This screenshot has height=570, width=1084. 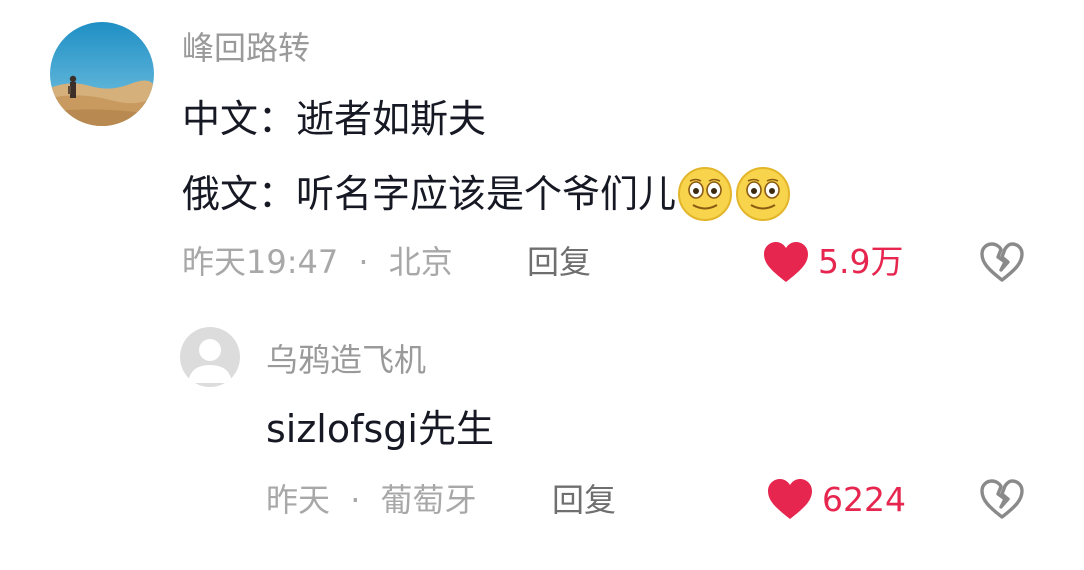 What do you see at coordinates (428, 500) in the screenshot?
I see `comment-location: 葡萄牙` at bounding box center [428, 500].